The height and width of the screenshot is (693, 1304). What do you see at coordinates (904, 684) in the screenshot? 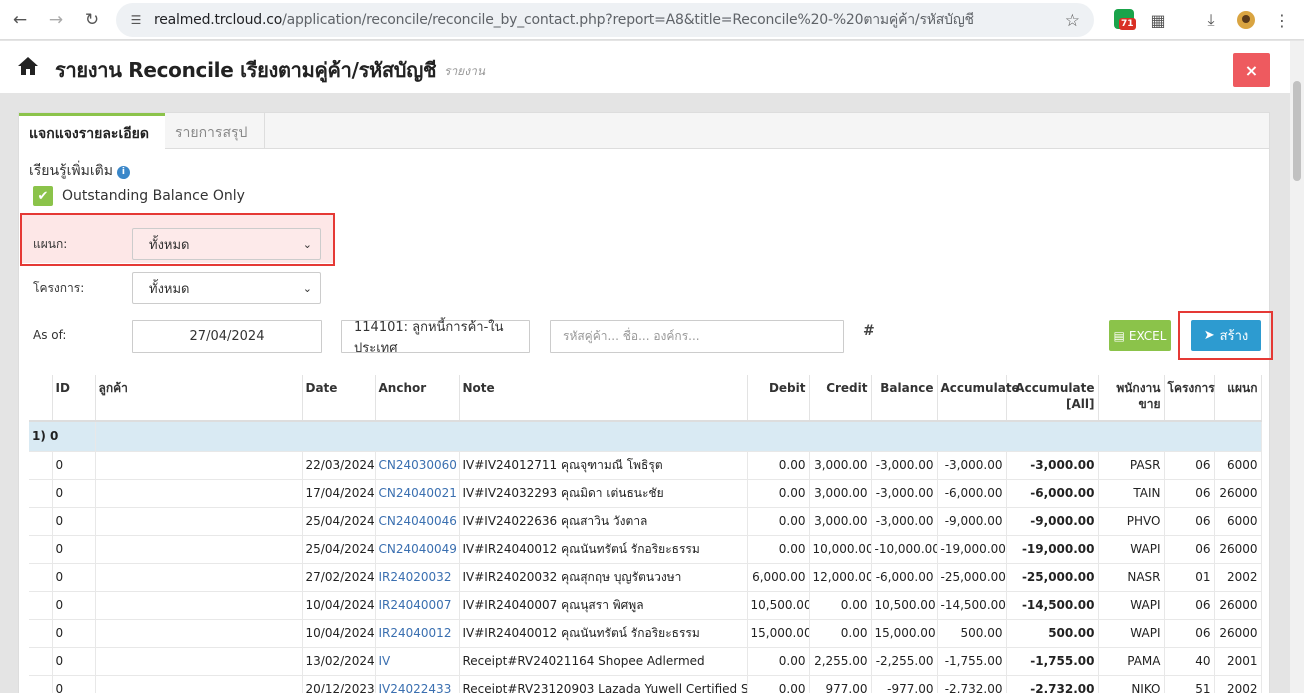
I see `cell-balance: -977.00` at bounding box center [904, 684].